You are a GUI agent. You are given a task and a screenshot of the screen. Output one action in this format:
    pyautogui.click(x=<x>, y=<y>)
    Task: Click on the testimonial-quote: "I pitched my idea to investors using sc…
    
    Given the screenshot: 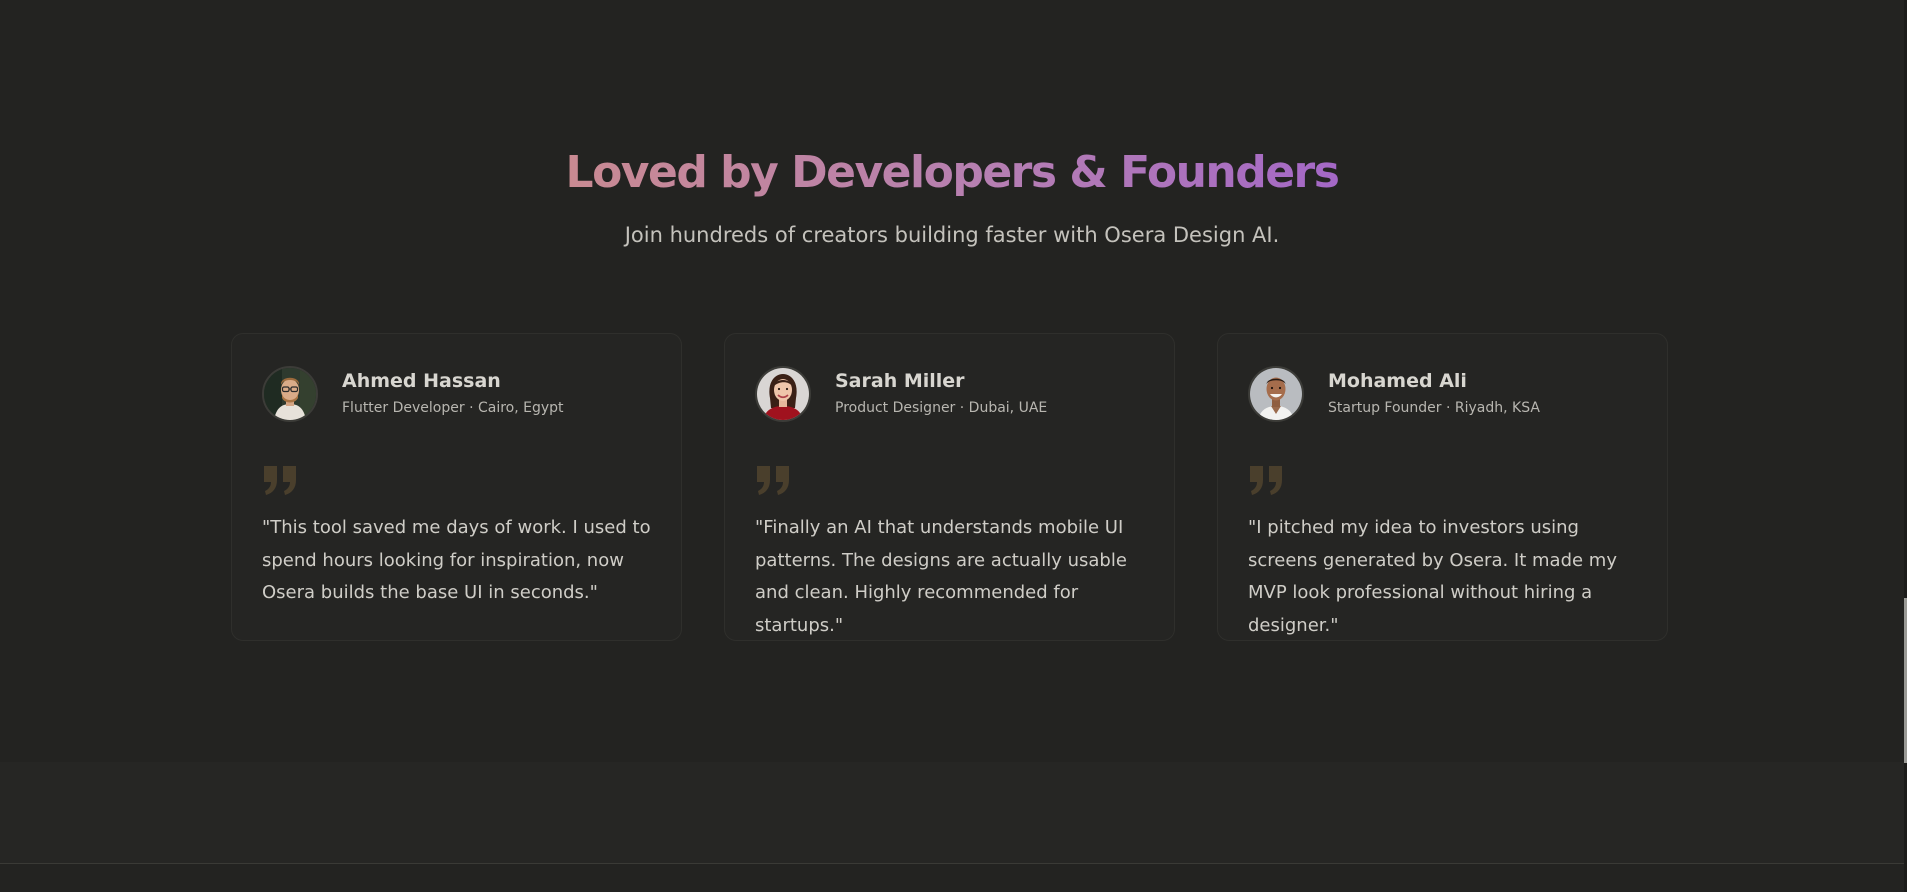 What is the action you would take?
    pyautogui.click(x=1432, y=576)
    